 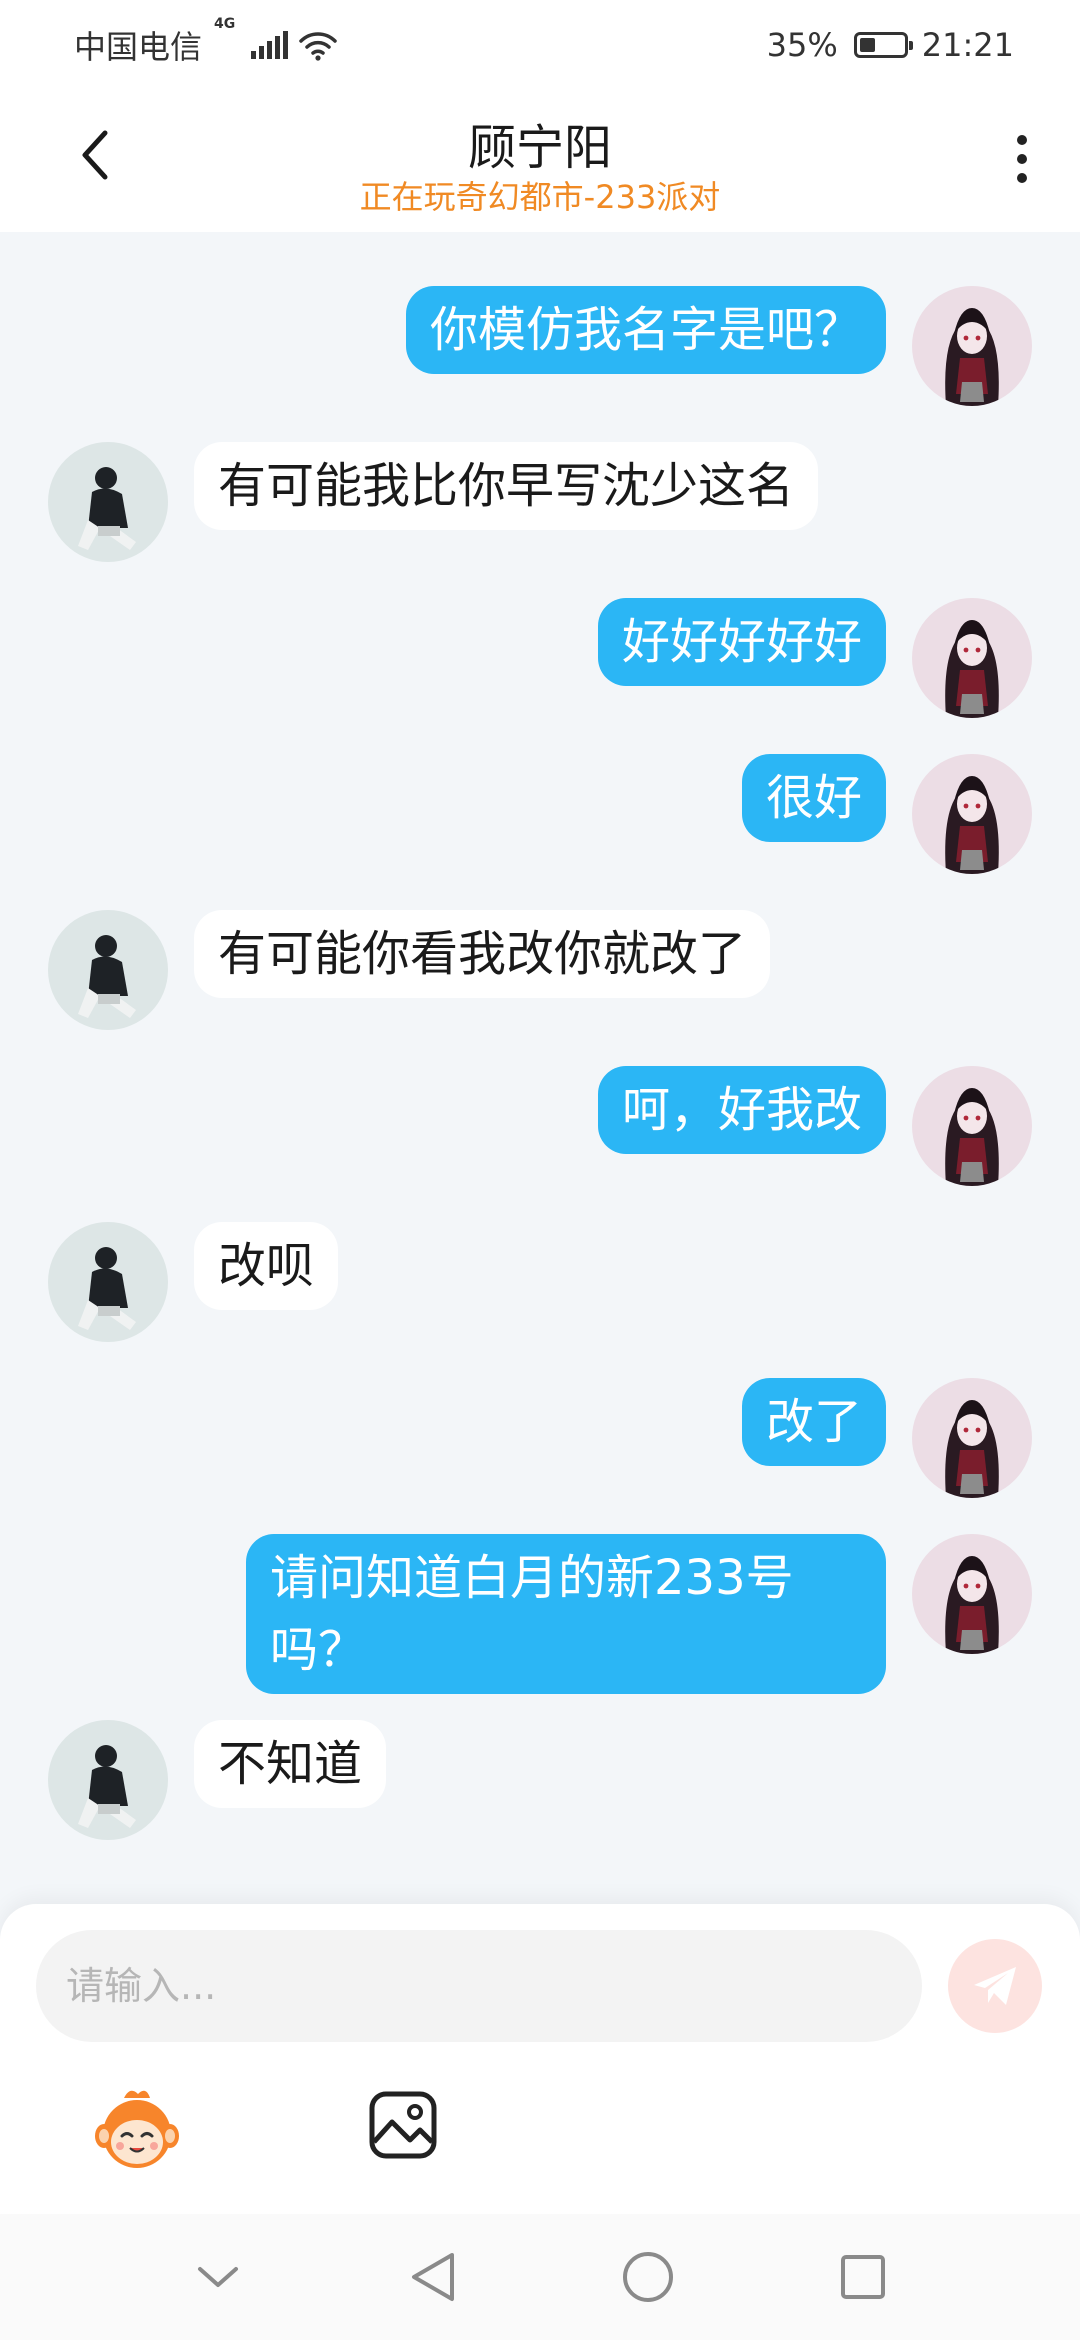 I want to click on received-message: 不知道, so click(x=540, y=1780).